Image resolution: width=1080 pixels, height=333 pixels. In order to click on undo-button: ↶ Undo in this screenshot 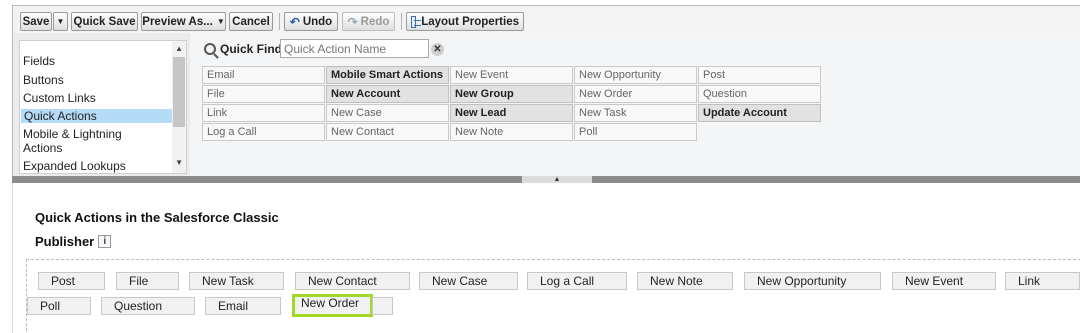, I will do `click(311, 21)`.